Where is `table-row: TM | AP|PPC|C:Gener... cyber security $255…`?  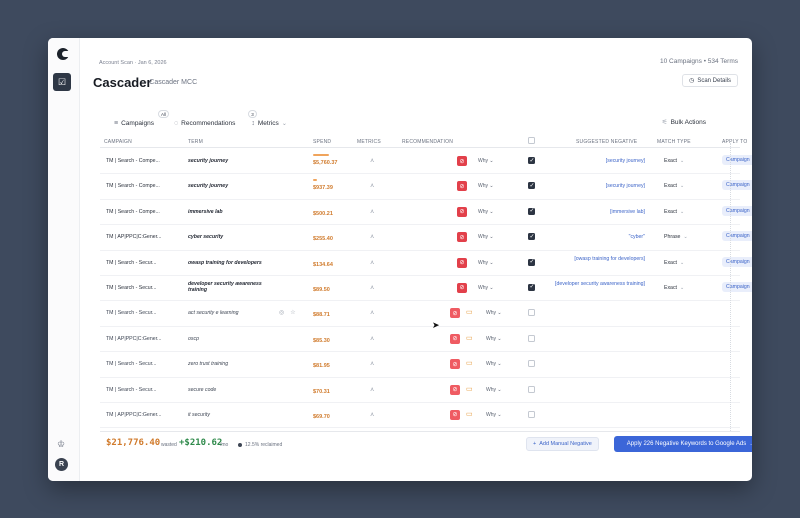
table-row: TM | AP|PPC|C:Gener... cyber security $255… is located at coordinates (426, 238).